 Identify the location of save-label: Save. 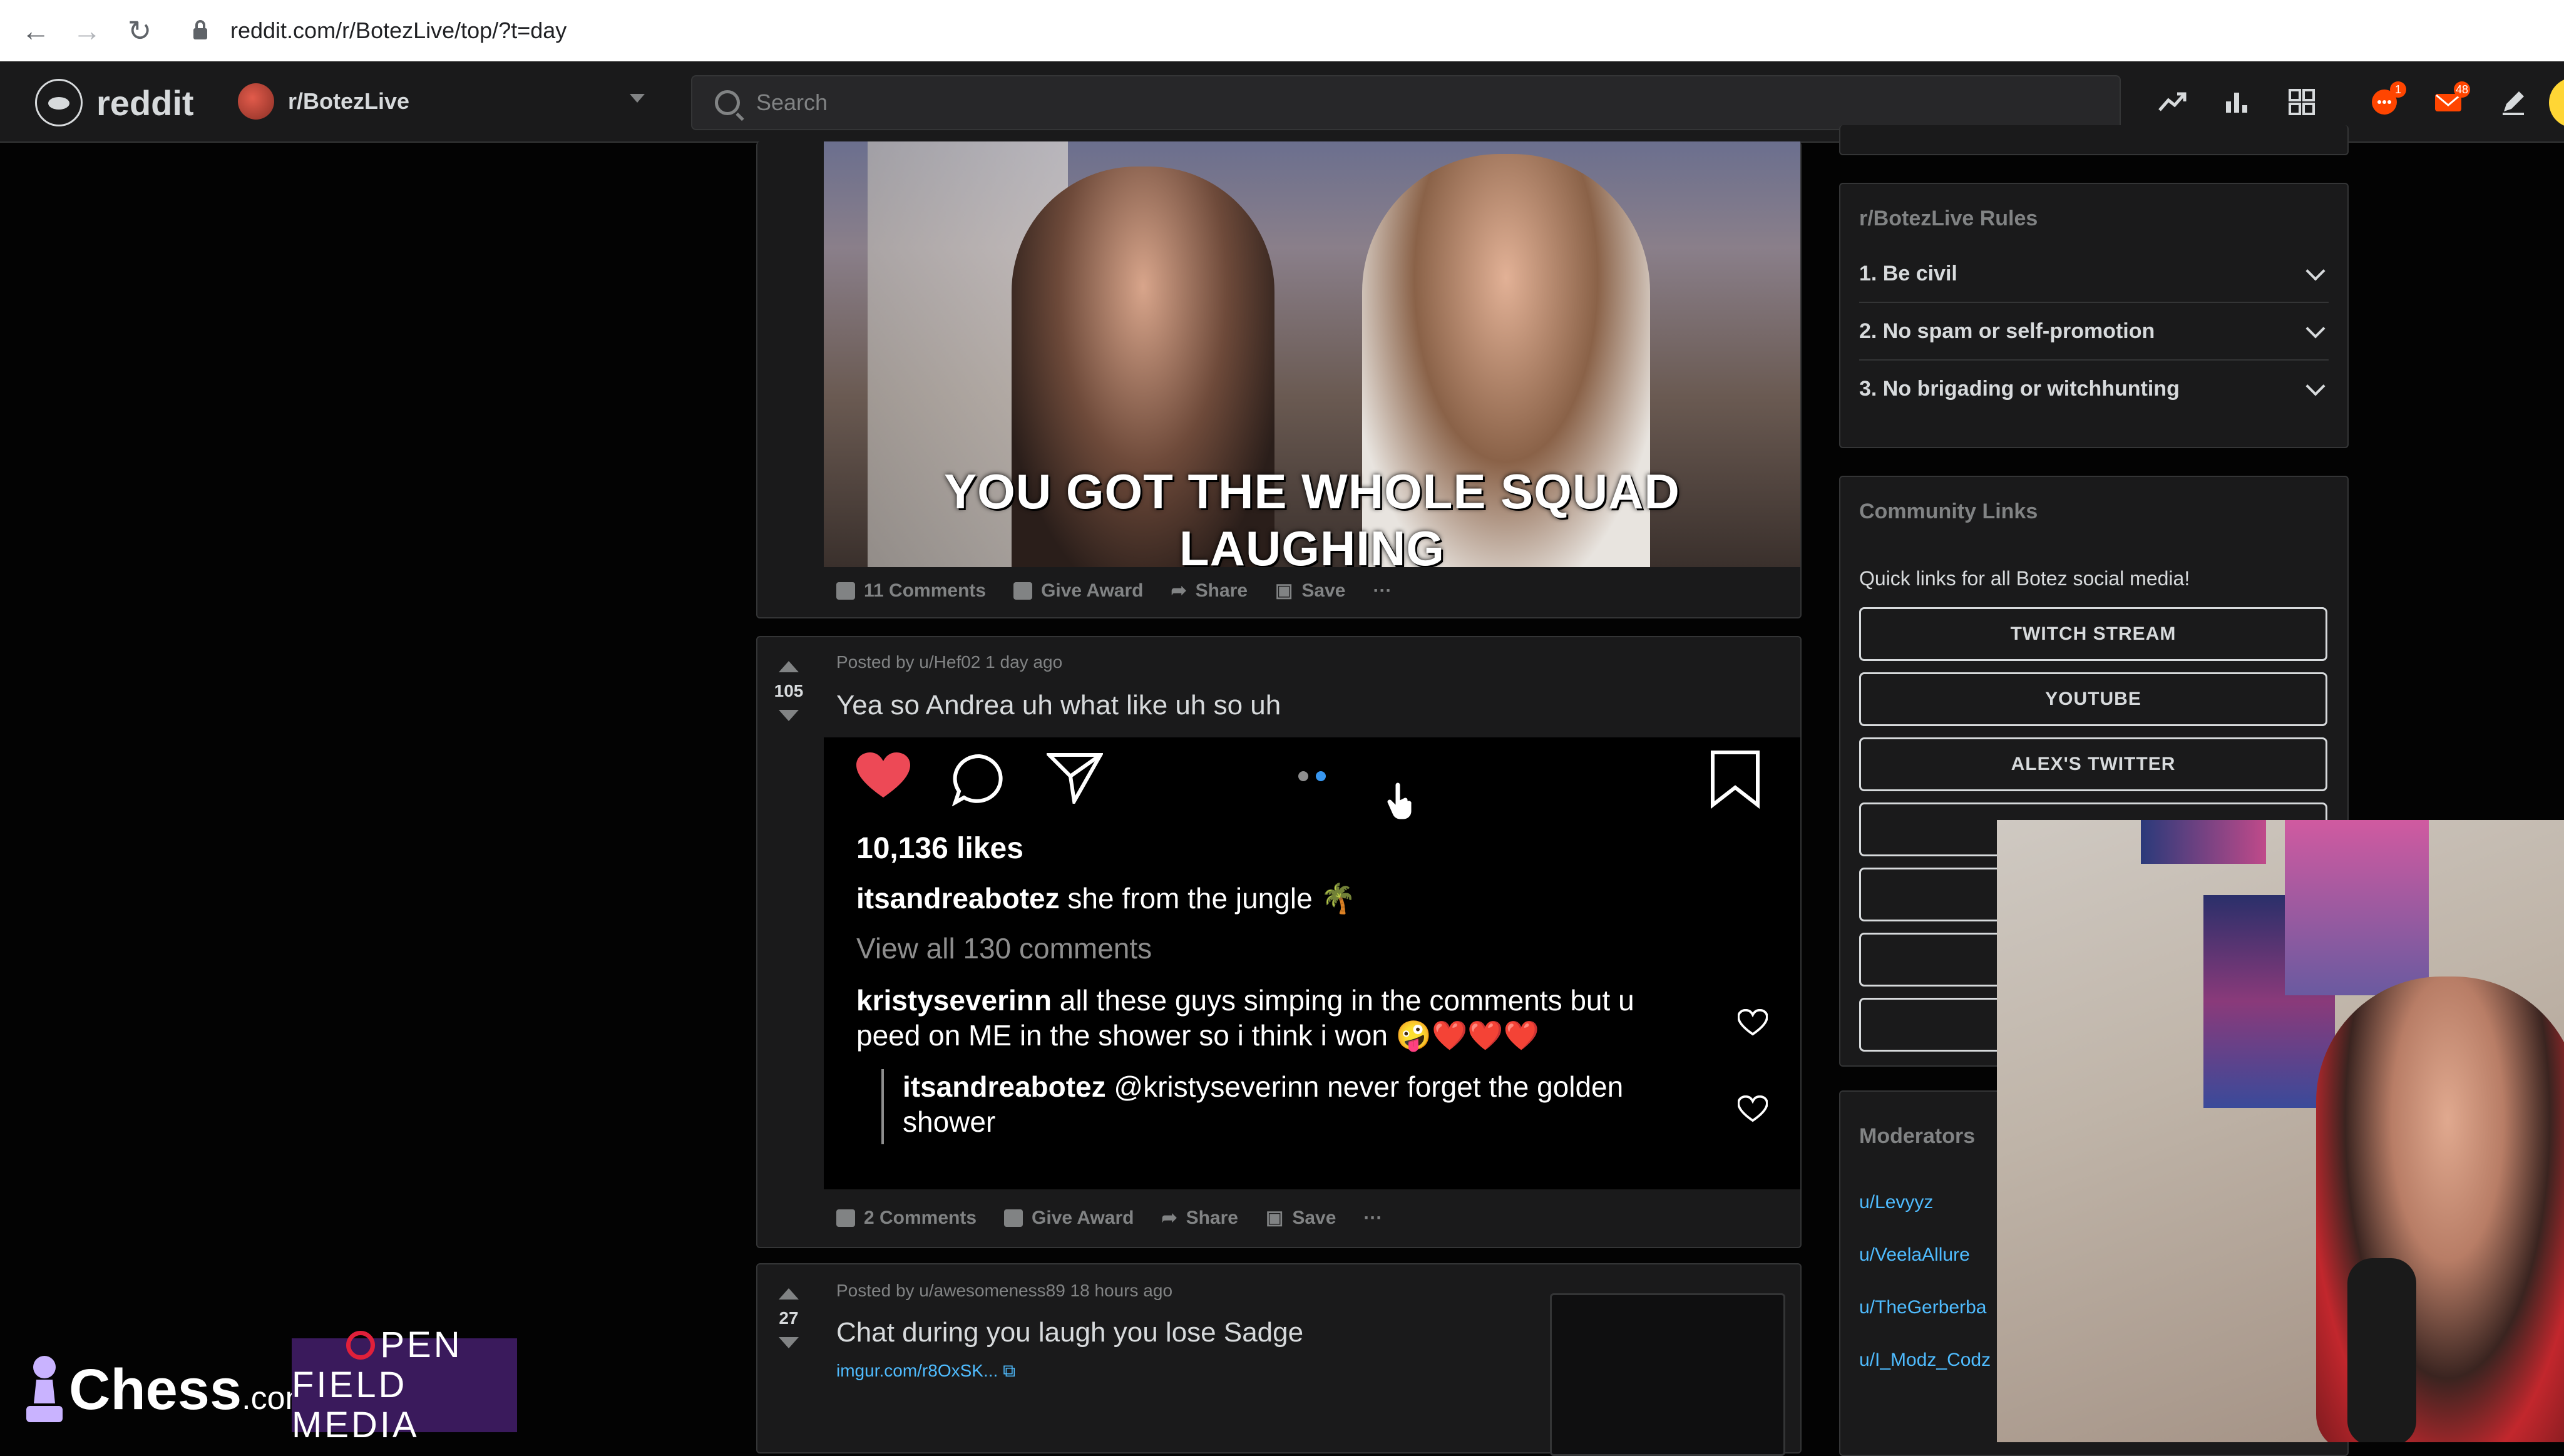
(1323, 591).